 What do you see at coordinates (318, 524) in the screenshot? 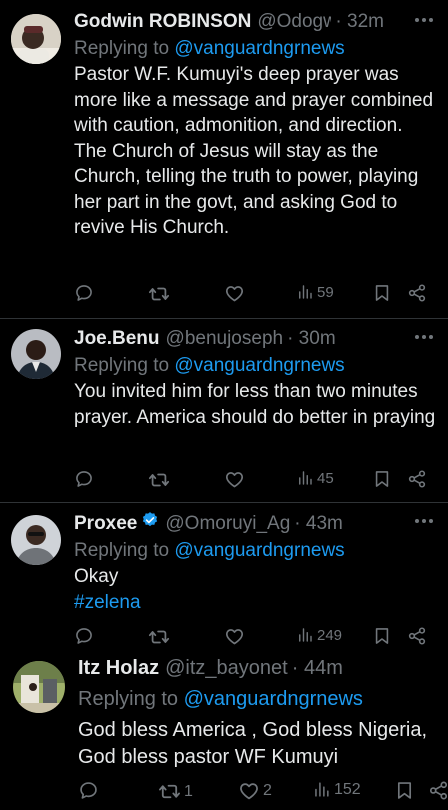
I see `timestamp: · 43m` at bounding box center [318, 524].